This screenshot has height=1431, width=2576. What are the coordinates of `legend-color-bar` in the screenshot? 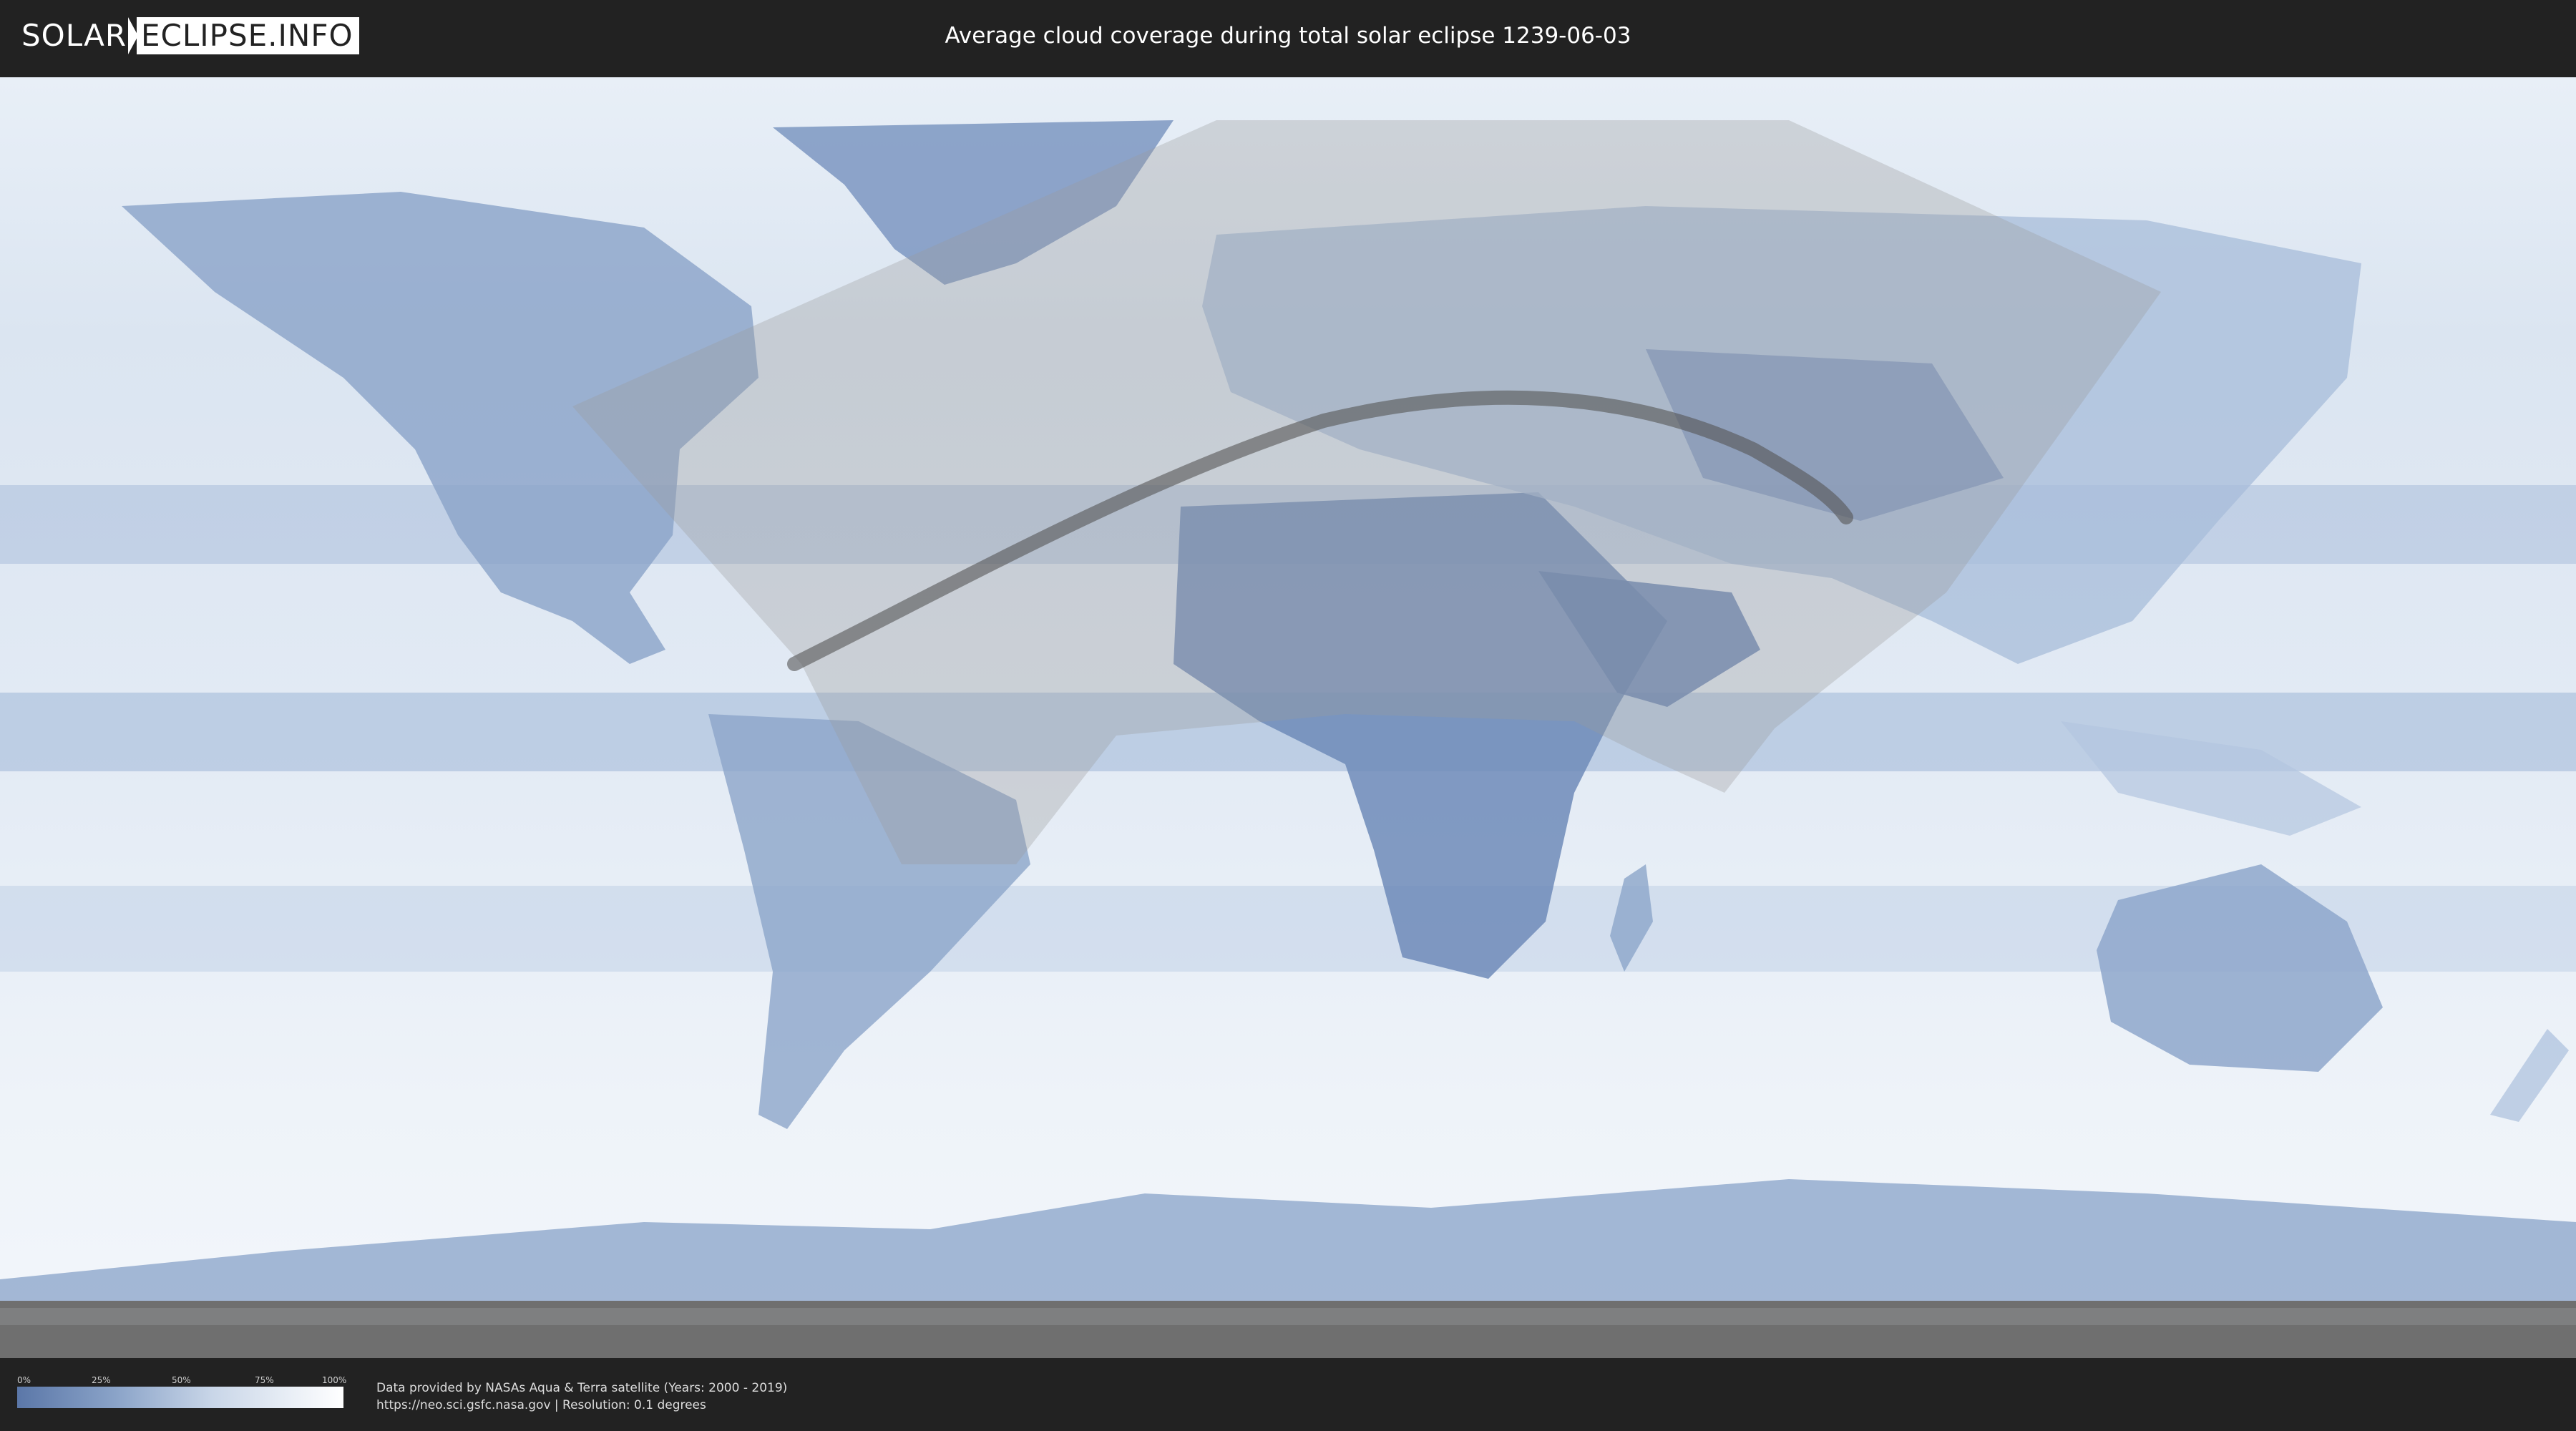 It's located at (180, 1397).